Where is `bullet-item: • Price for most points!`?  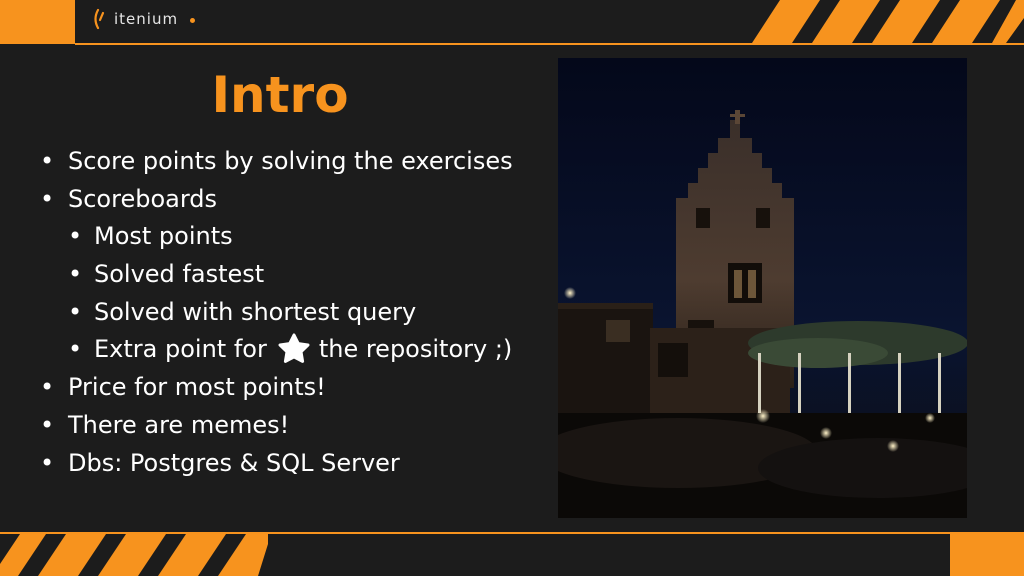
bullet-item: • Price for most points! is located at coordinates (300, 388).